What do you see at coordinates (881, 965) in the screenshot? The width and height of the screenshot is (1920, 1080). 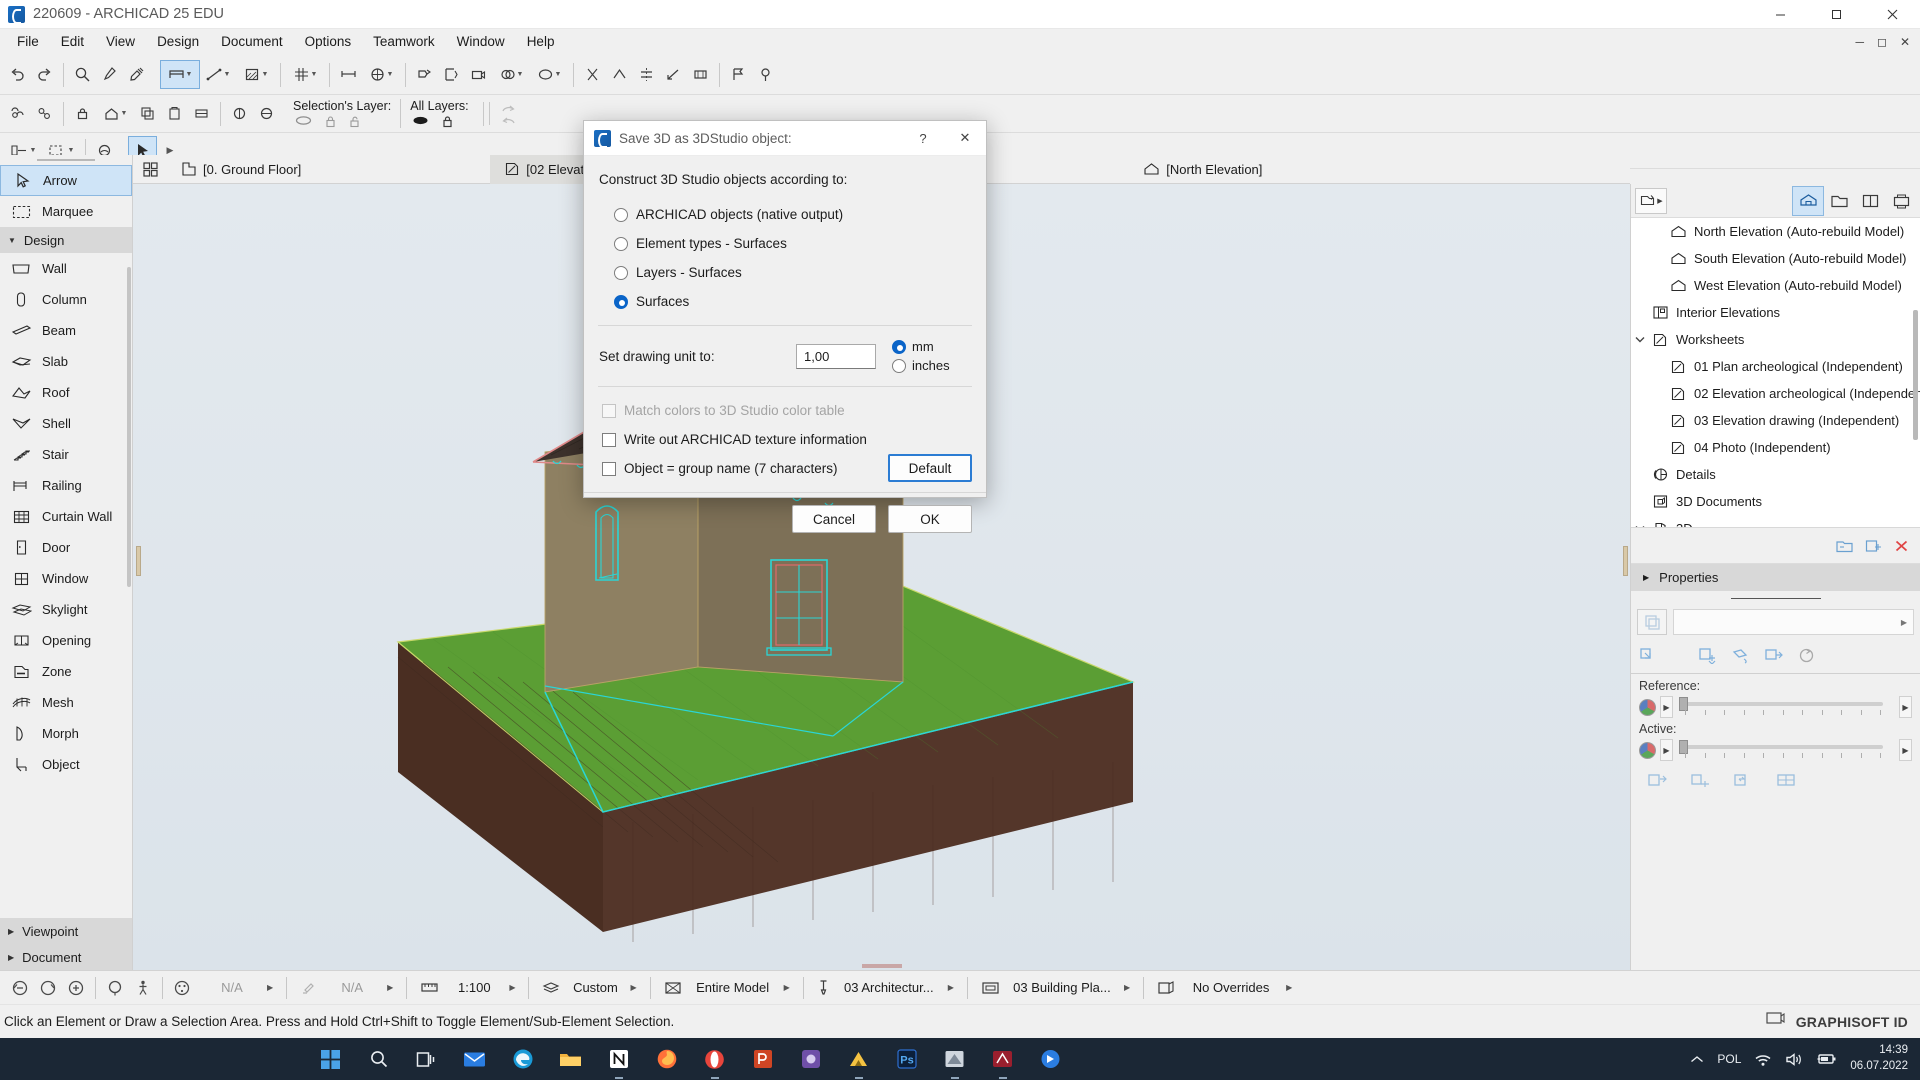 I see `viewport-horizontal-scrollbar` at bounding box center [881, 965].